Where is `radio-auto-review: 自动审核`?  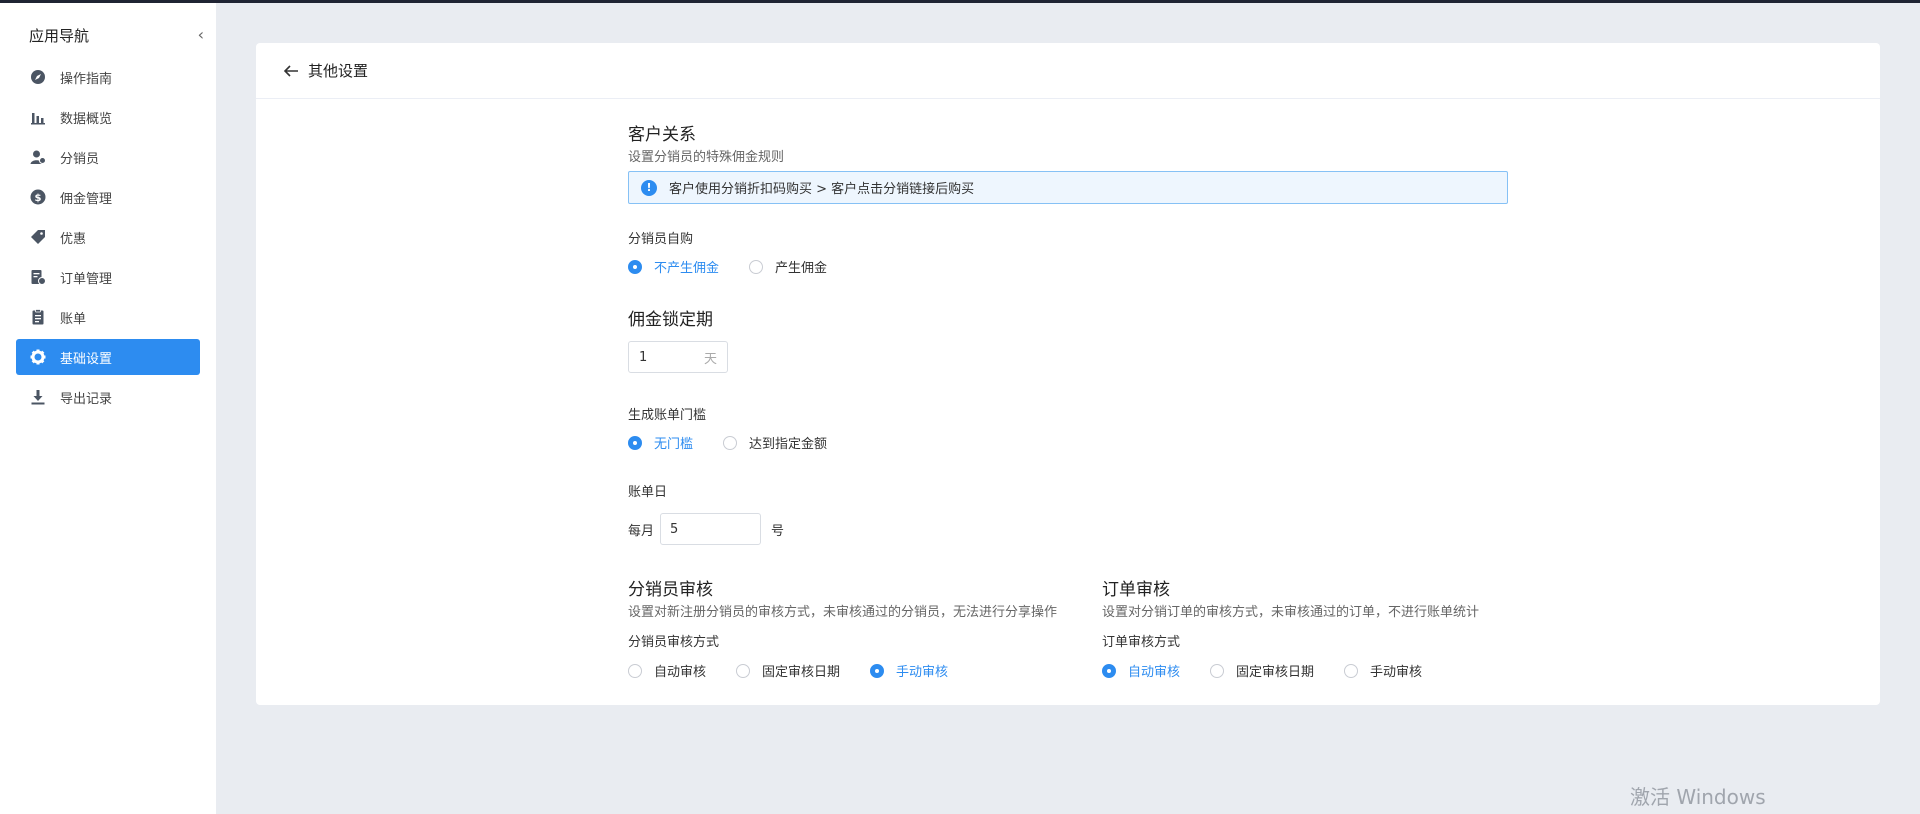
radio-auto-review: 自动审核 is located at coordinates (667, 670).